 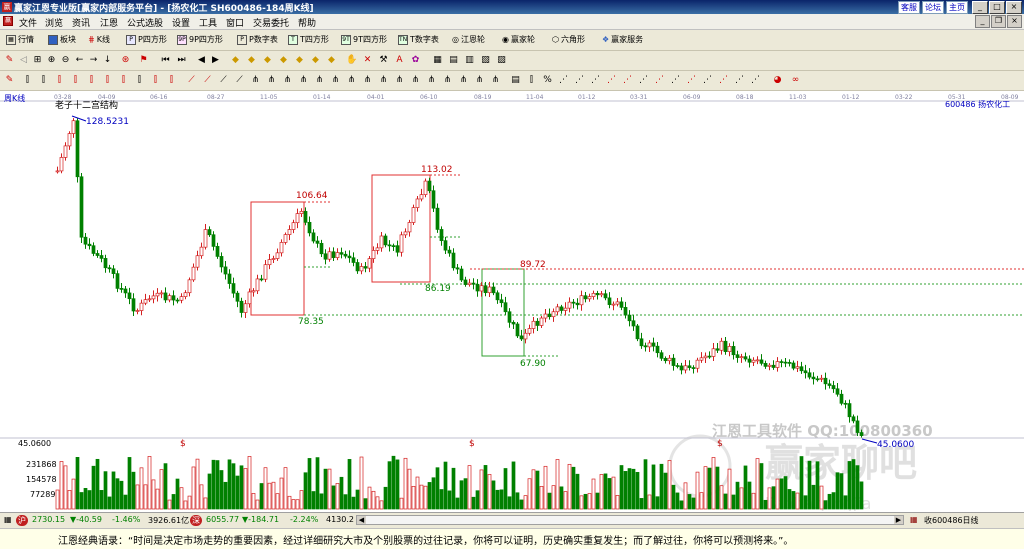 What do you see at coordinates (107, 80) in the screenshot?
I see `bar-tool-6-icon: ⫿` at bounding box center [107, 80].